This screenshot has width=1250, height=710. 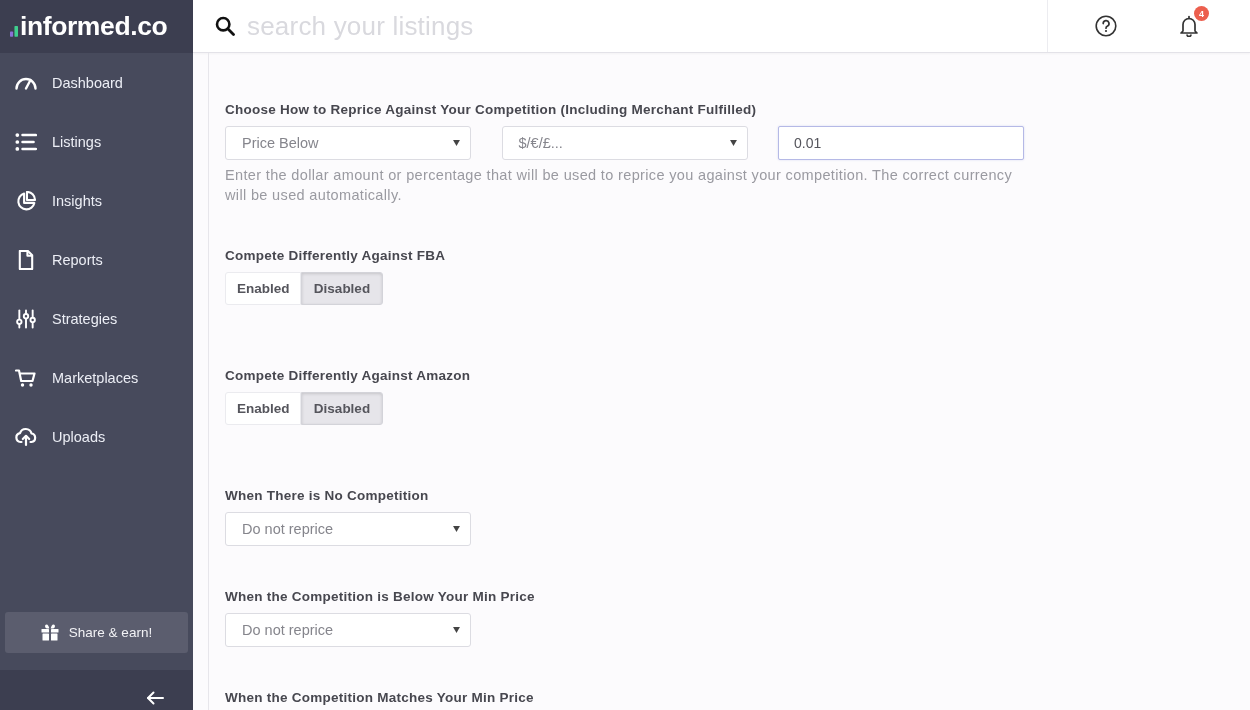 I want to click on notification-badge: 4, so click(x=1201, y=13).